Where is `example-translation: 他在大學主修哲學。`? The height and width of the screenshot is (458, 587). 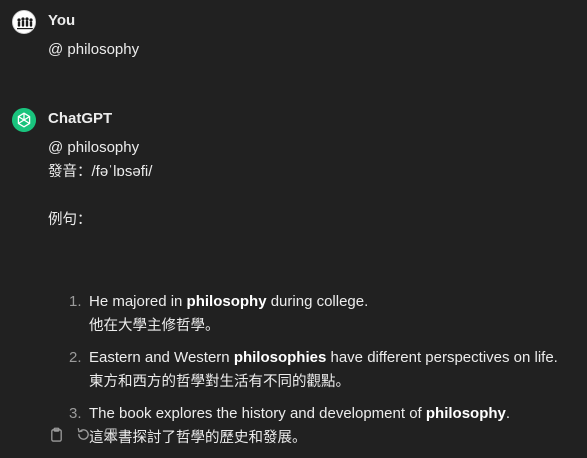
example-translation: 他在大學主修哲學。 is located at coordinates (154, 326).